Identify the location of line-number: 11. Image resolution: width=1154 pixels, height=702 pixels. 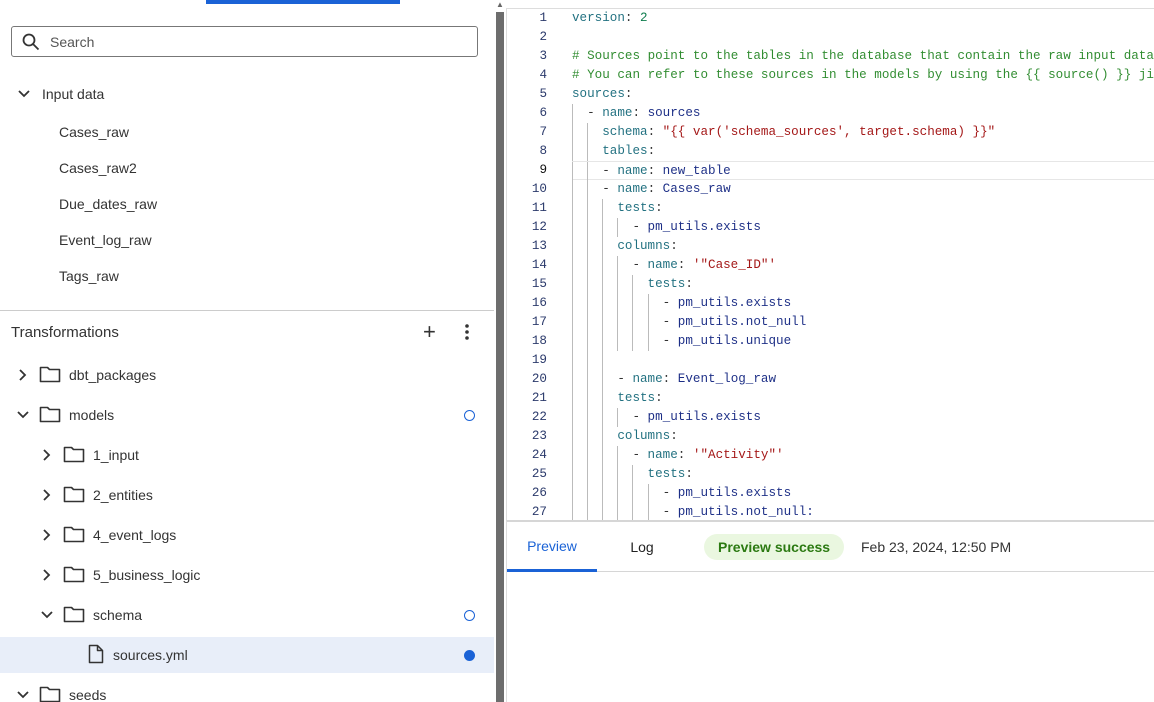
(539, 208).